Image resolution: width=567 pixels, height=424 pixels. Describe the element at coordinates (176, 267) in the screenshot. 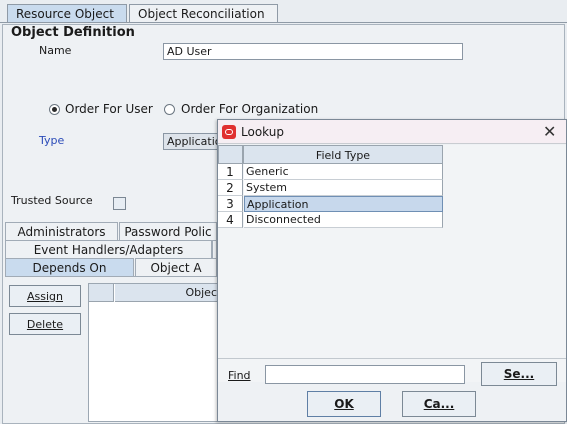

I see `tab-object-access: Object A` at that location.